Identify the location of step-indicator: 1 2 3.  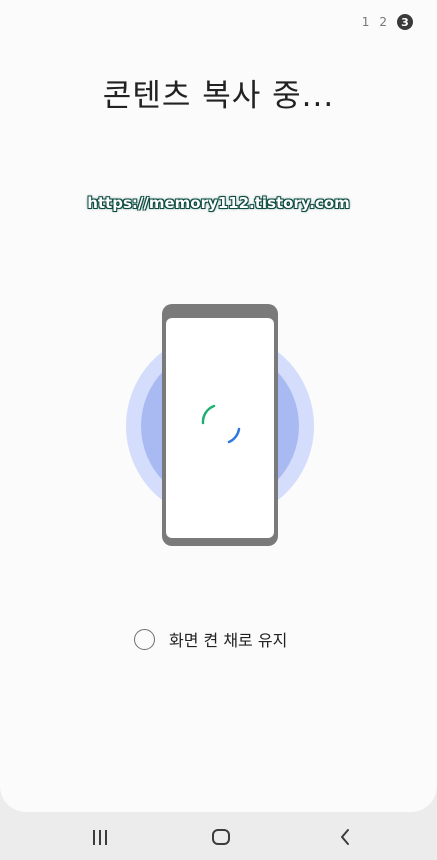
(387, 22).